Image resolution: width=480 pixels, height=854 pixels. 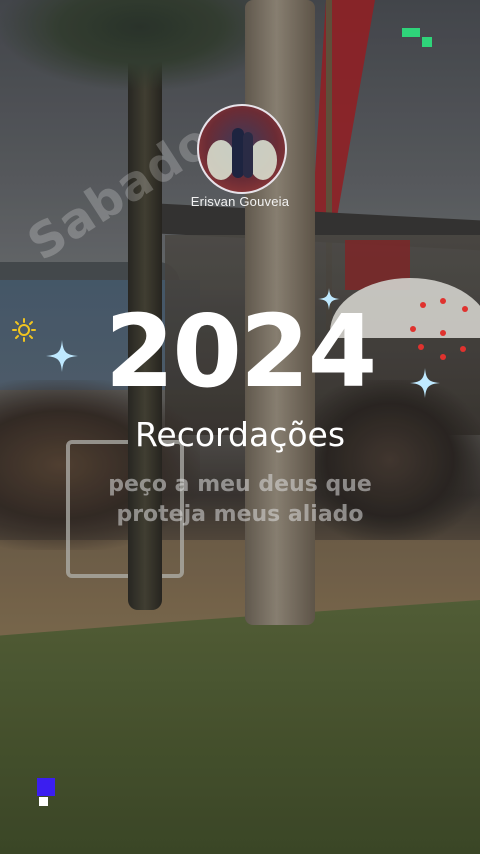 What do you see at coordinates (242, 149) in the screenshot?
I see `profile-avatar` at bounding box center [242, 149].